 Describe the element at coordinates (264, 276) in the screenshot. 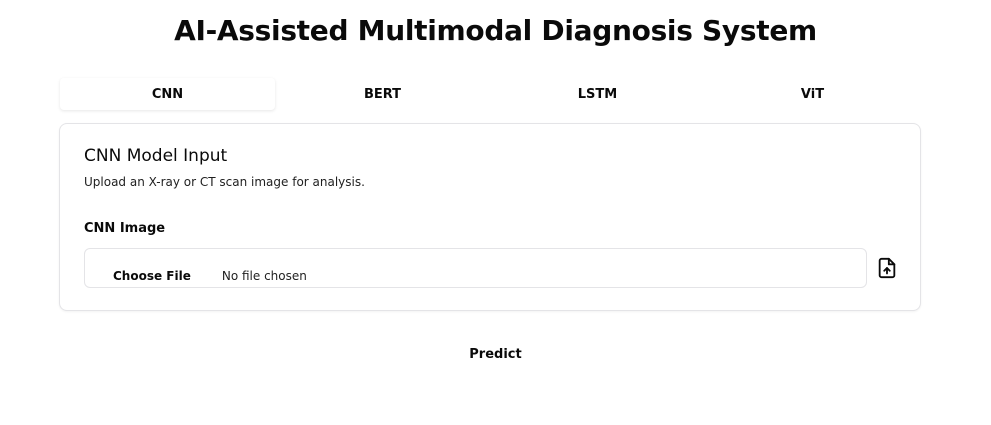

I see `file-status-text: No file chosen` at that location.